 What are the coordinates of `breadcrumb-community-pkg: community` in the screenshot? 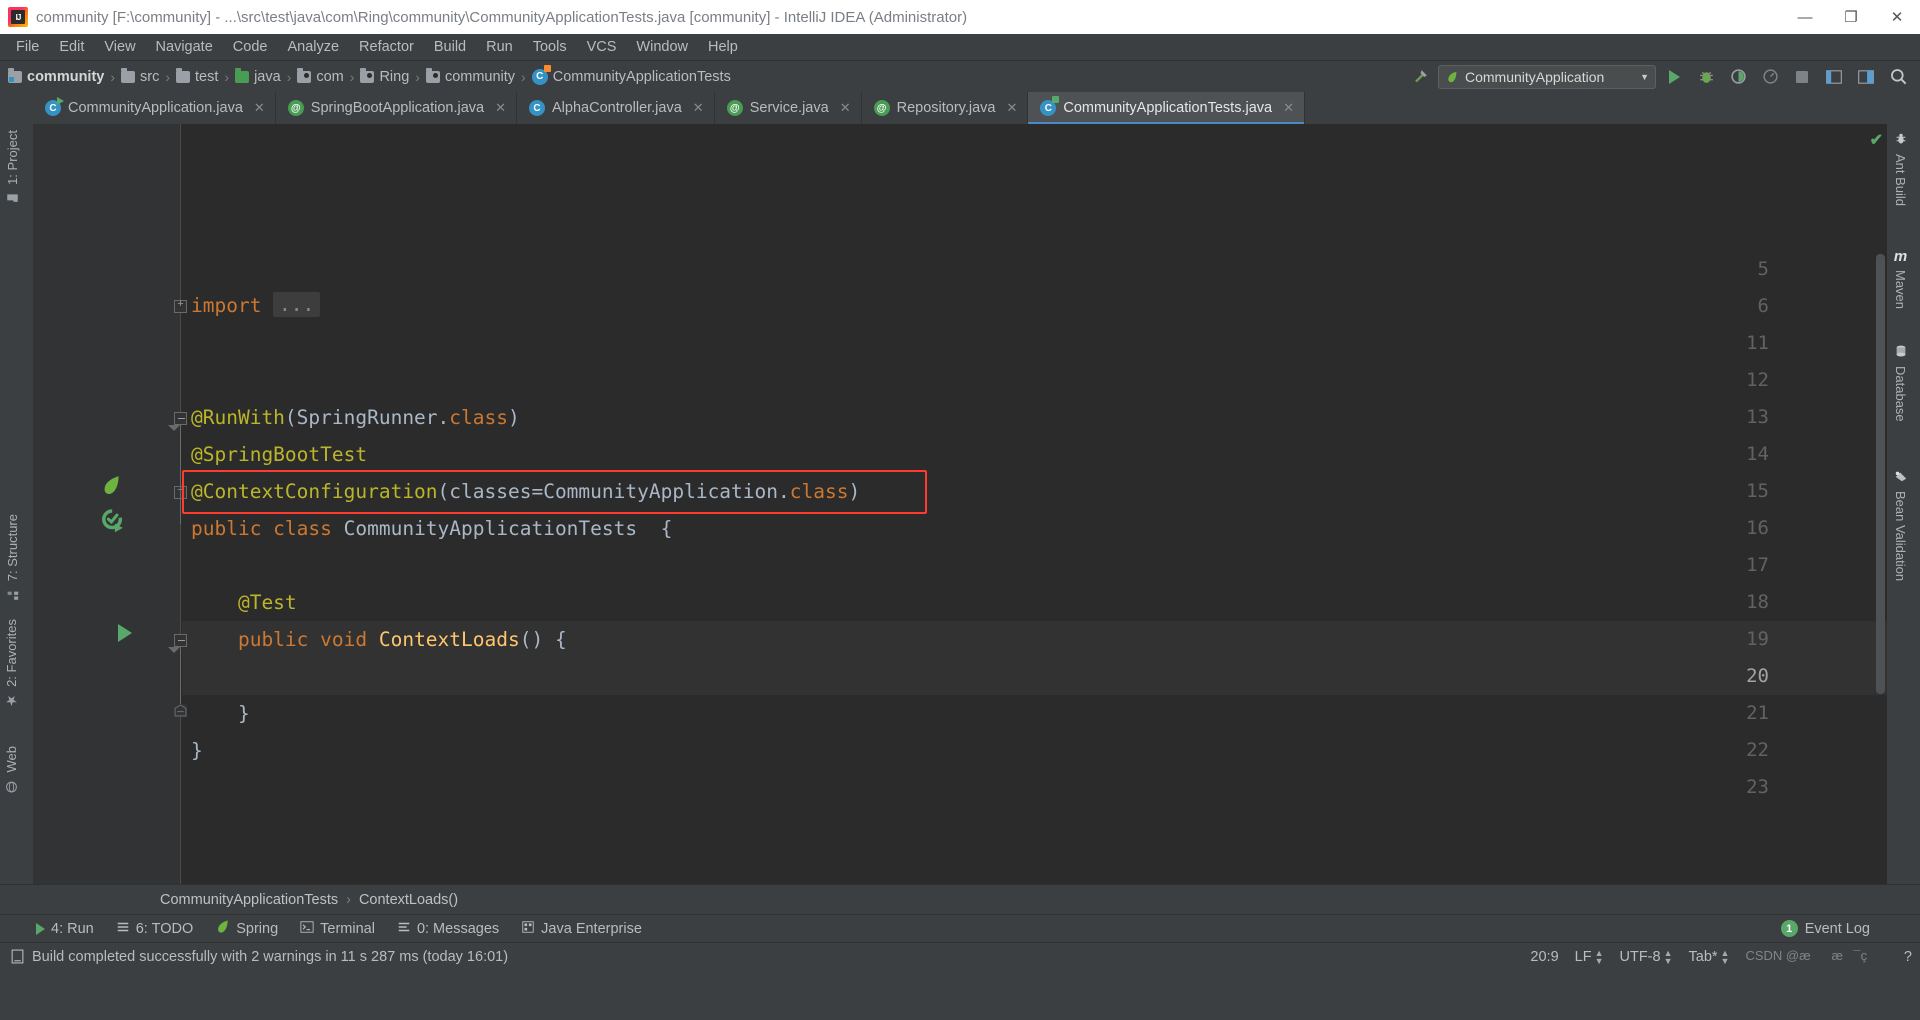 It's located at (470, 76).